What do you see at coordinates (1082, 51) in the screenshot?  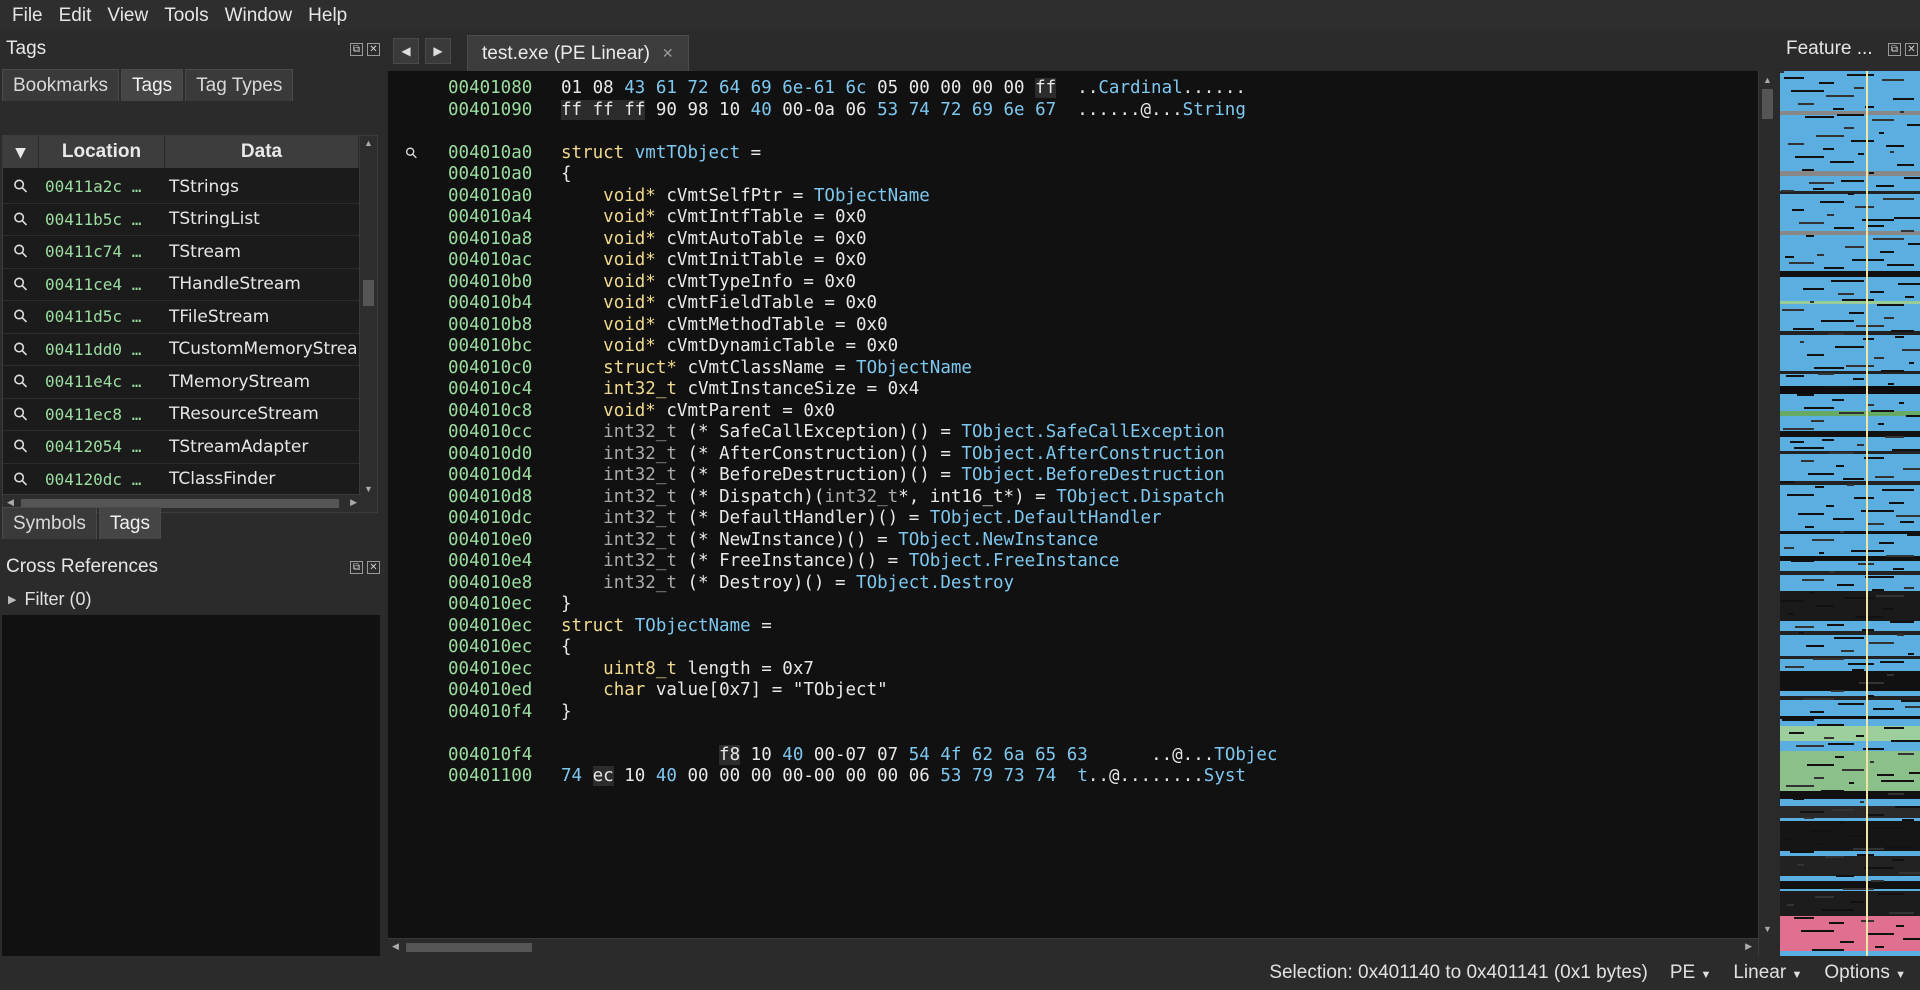 I see `document-tab-bar: ◀ ▶ test.exe (PE Linear) ✕` at bounding box center [1082, 51].